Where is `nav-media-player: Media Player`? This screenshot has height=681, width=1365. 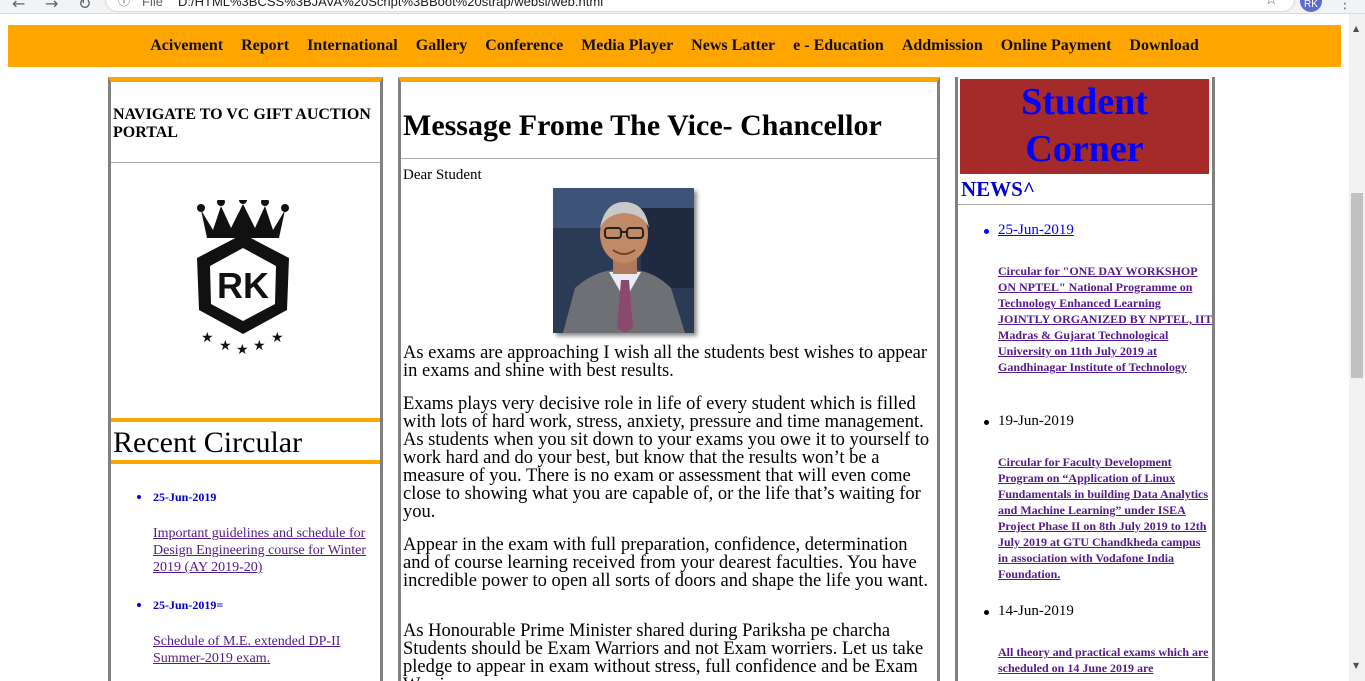 nav-media-player: Media Player is located at coordinates (627, 46).